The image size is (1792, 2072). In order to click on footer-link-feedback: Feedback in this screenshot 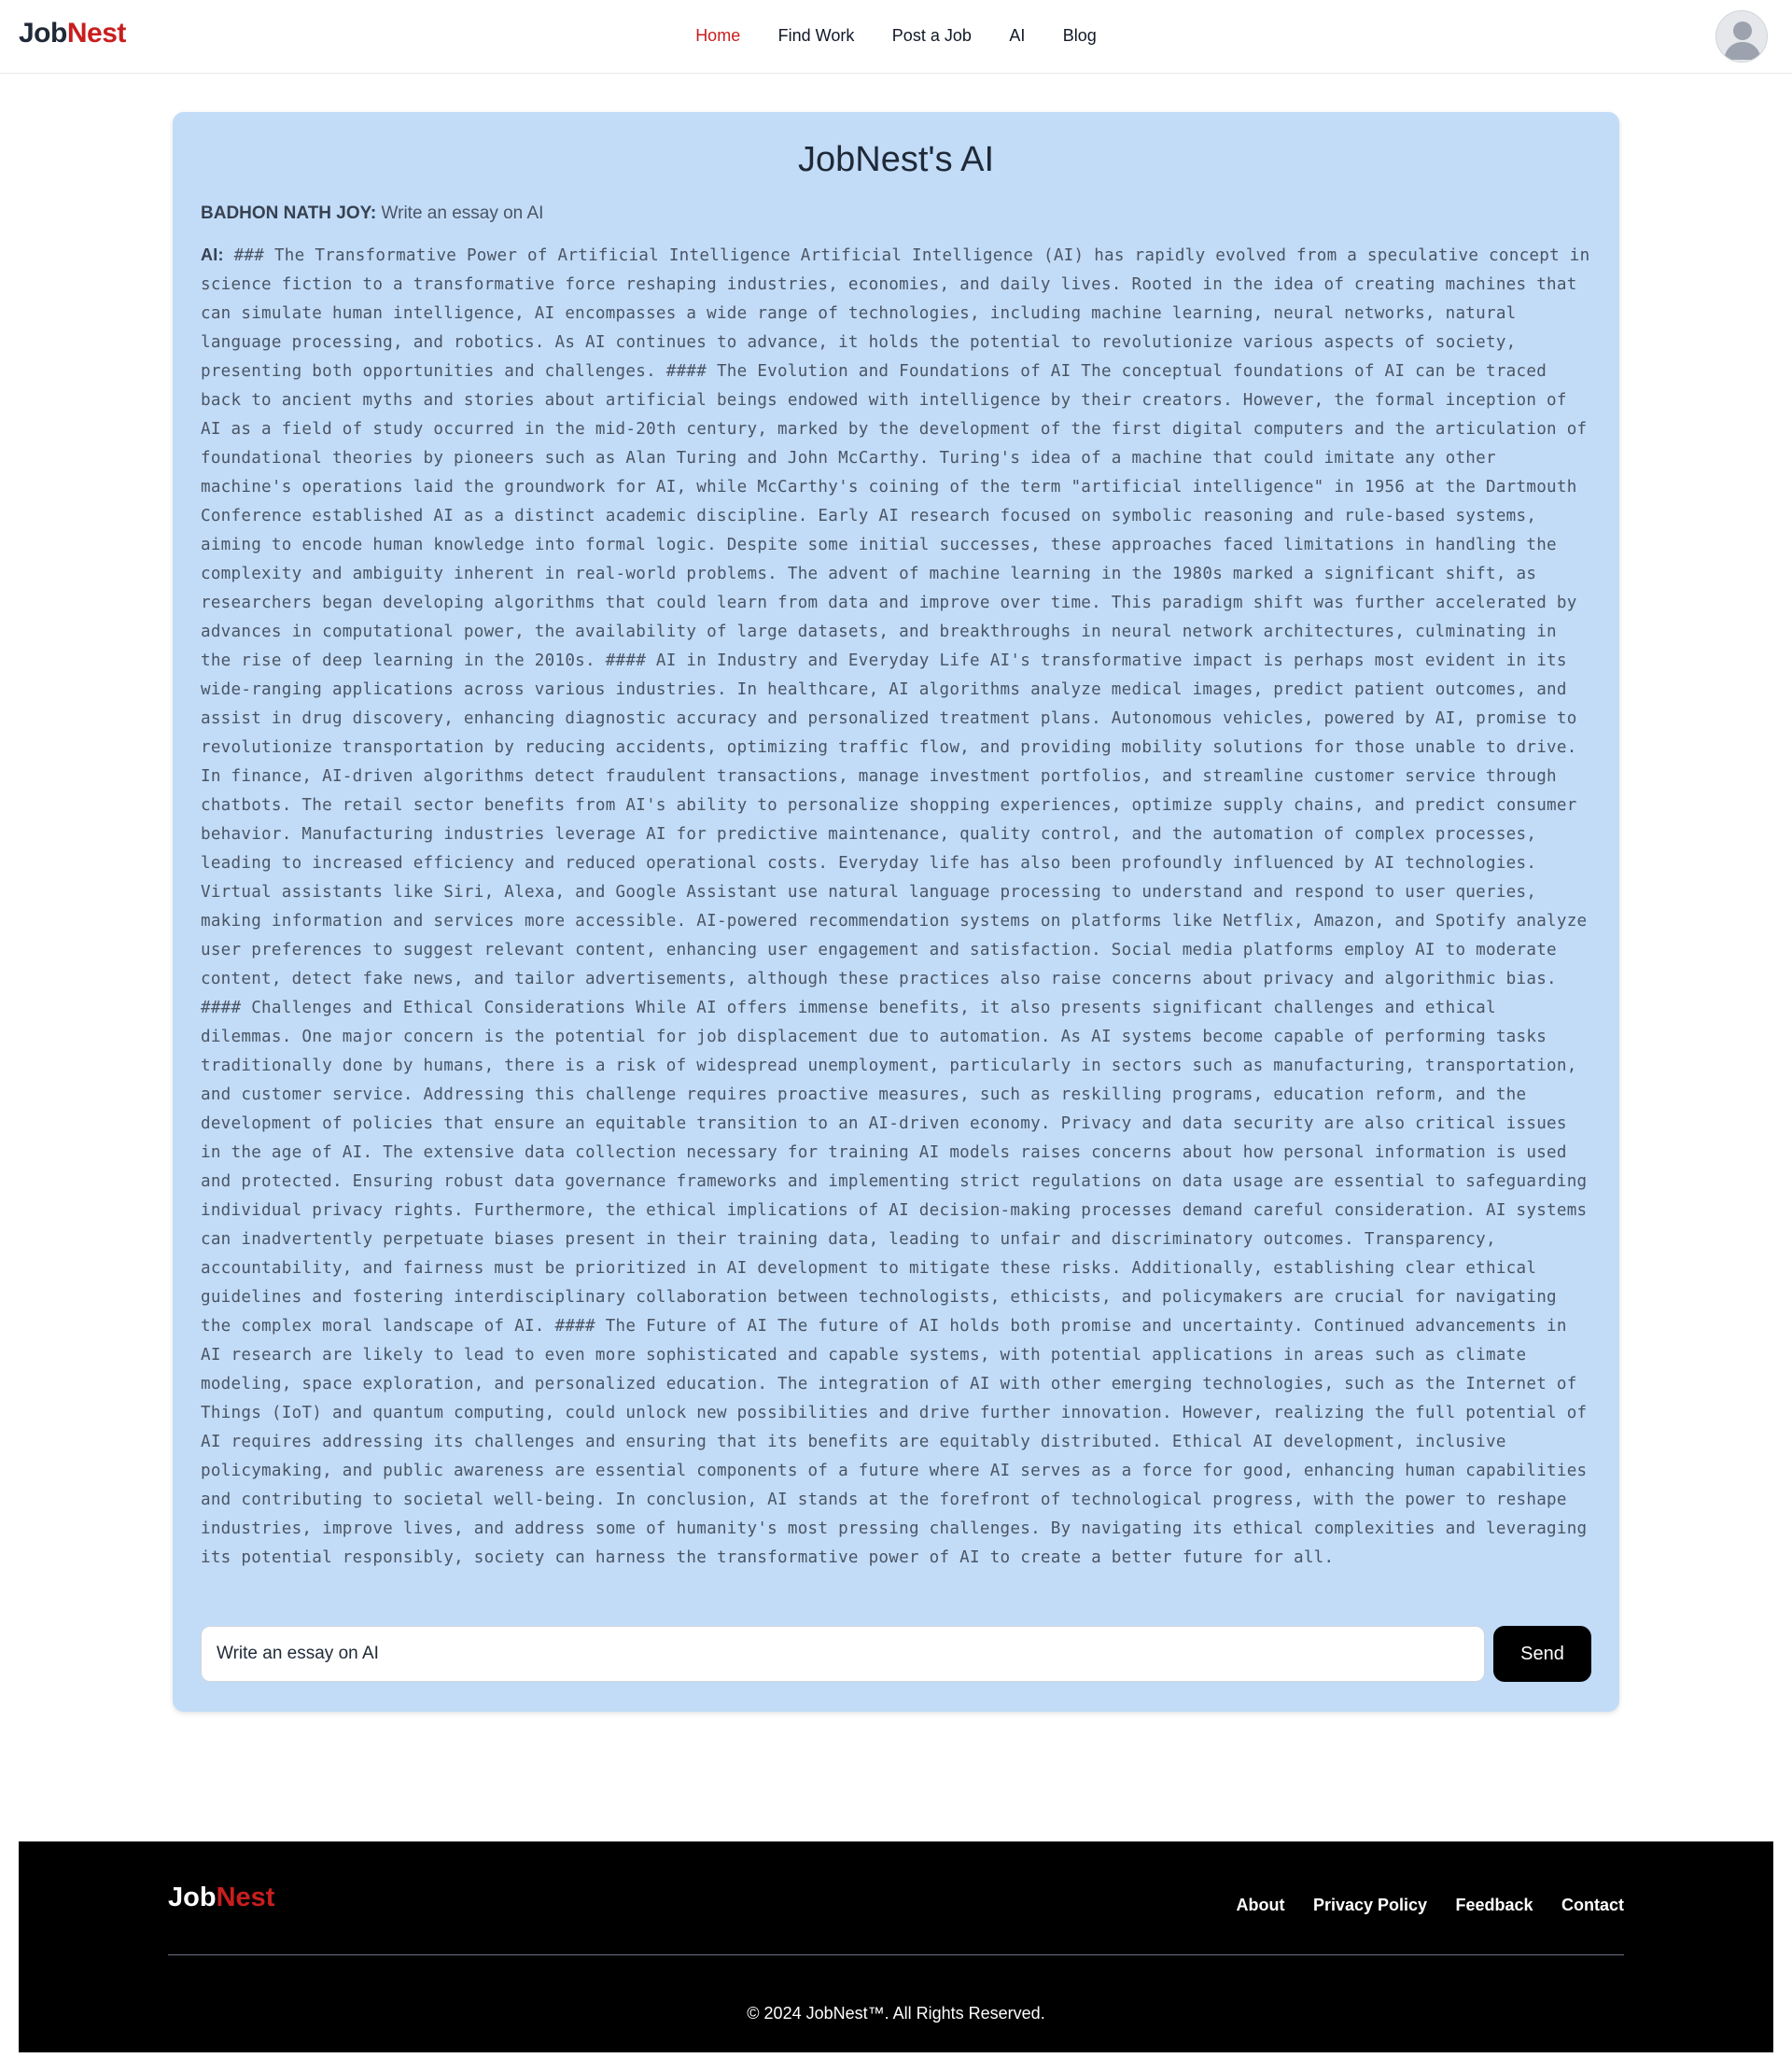, I will do `click(1494, 1905)`.